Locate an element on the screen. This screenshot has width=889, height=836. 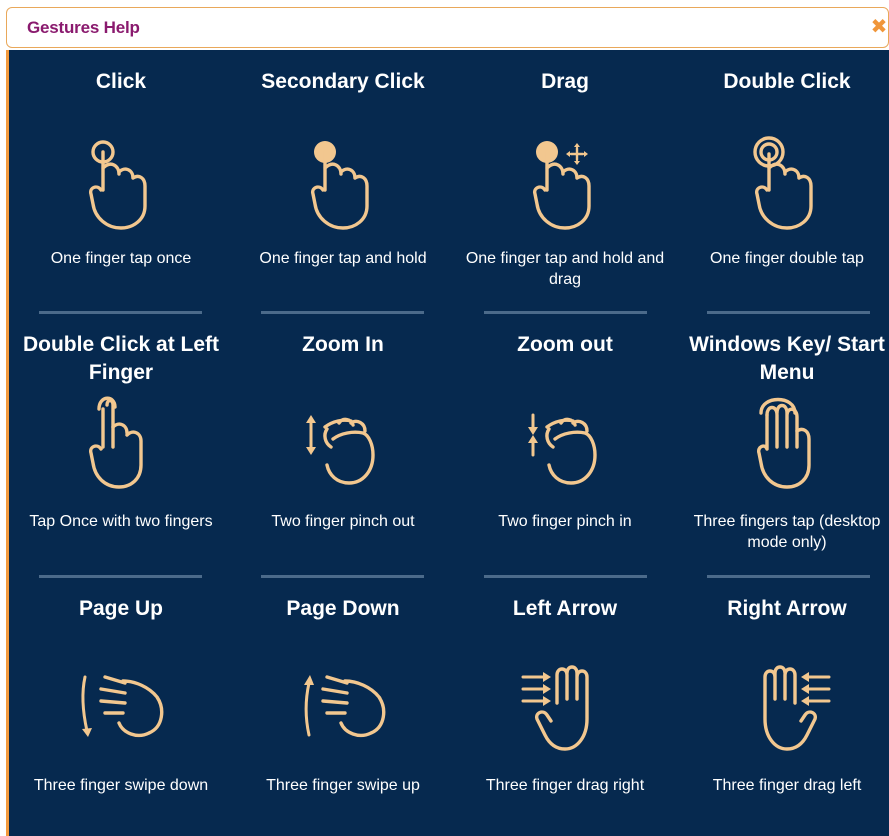
pinch-in-icon is located at coordinates (562, 449).